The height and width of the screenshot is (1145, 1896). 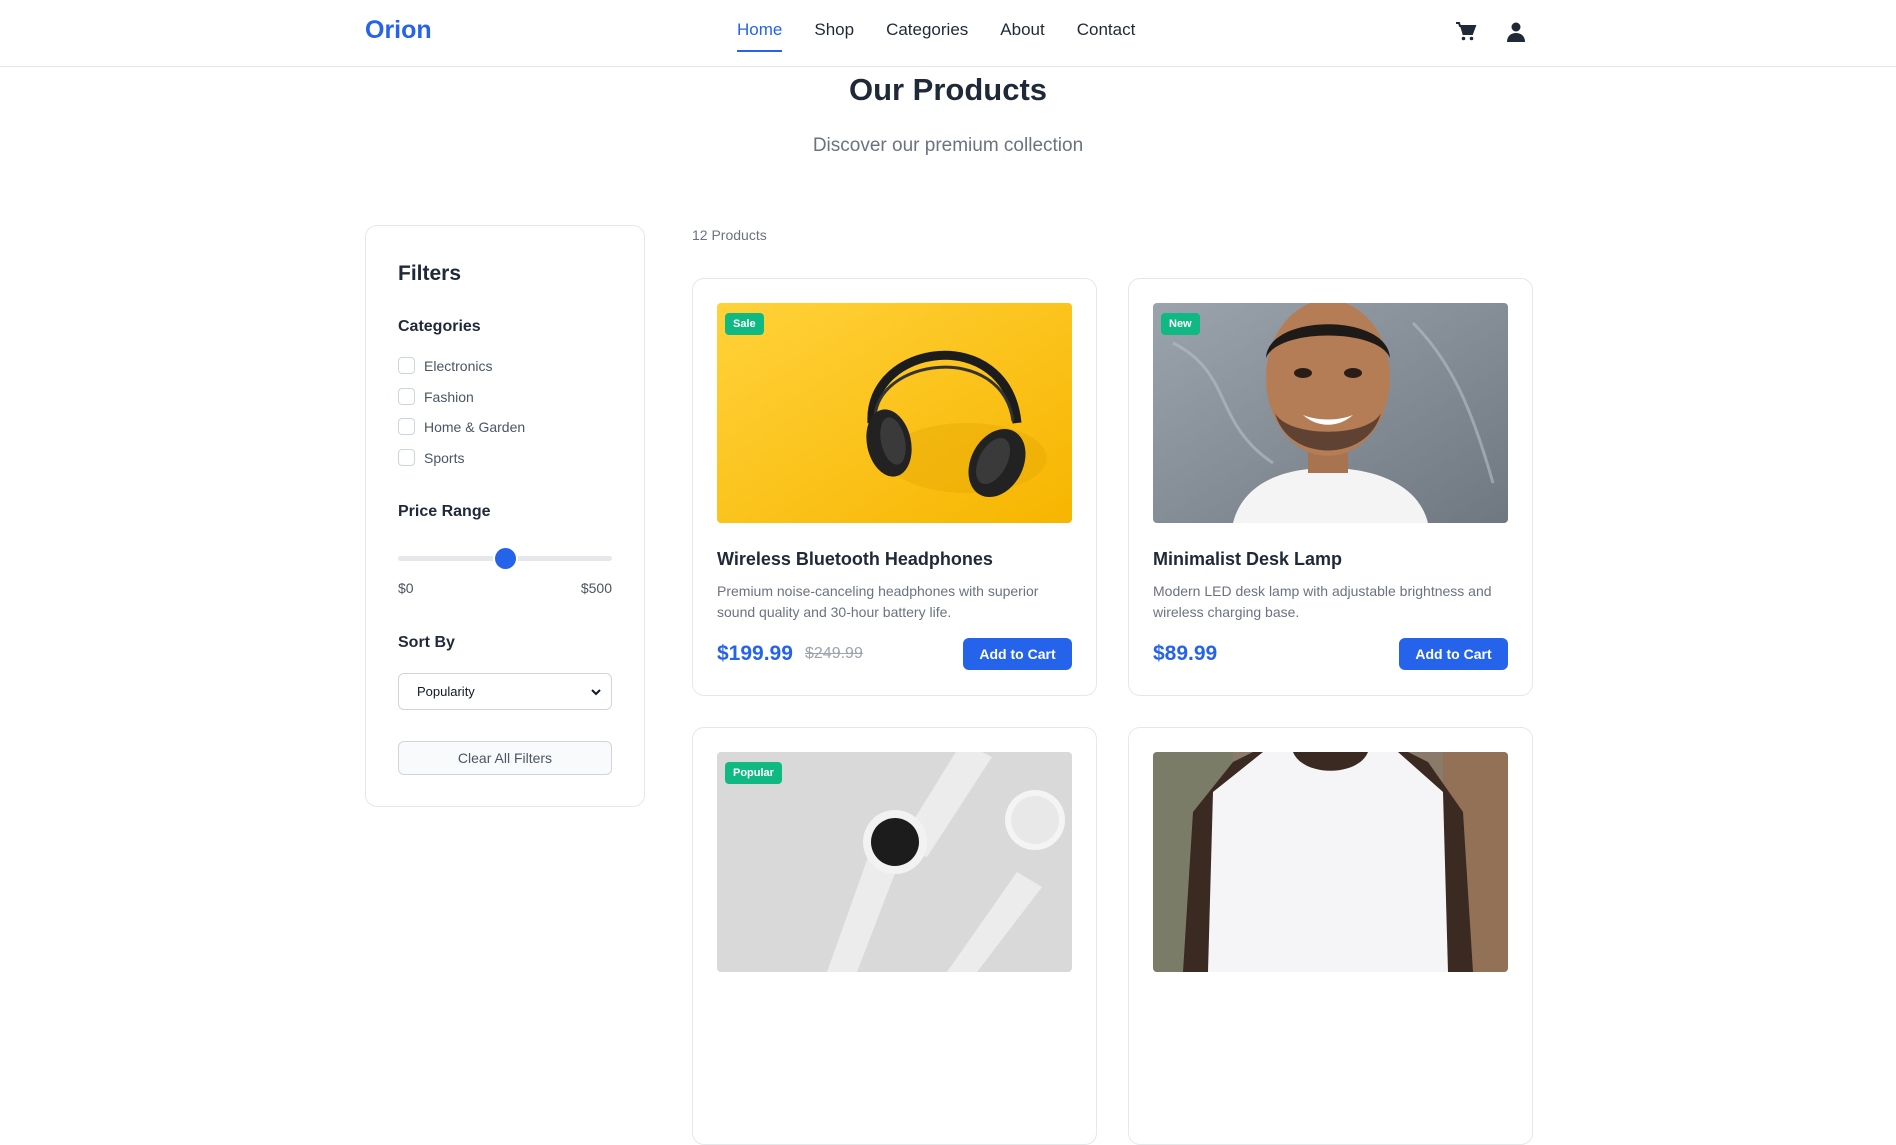 I want to click on product-old-price: $249.99, so click(x=834, y=653).